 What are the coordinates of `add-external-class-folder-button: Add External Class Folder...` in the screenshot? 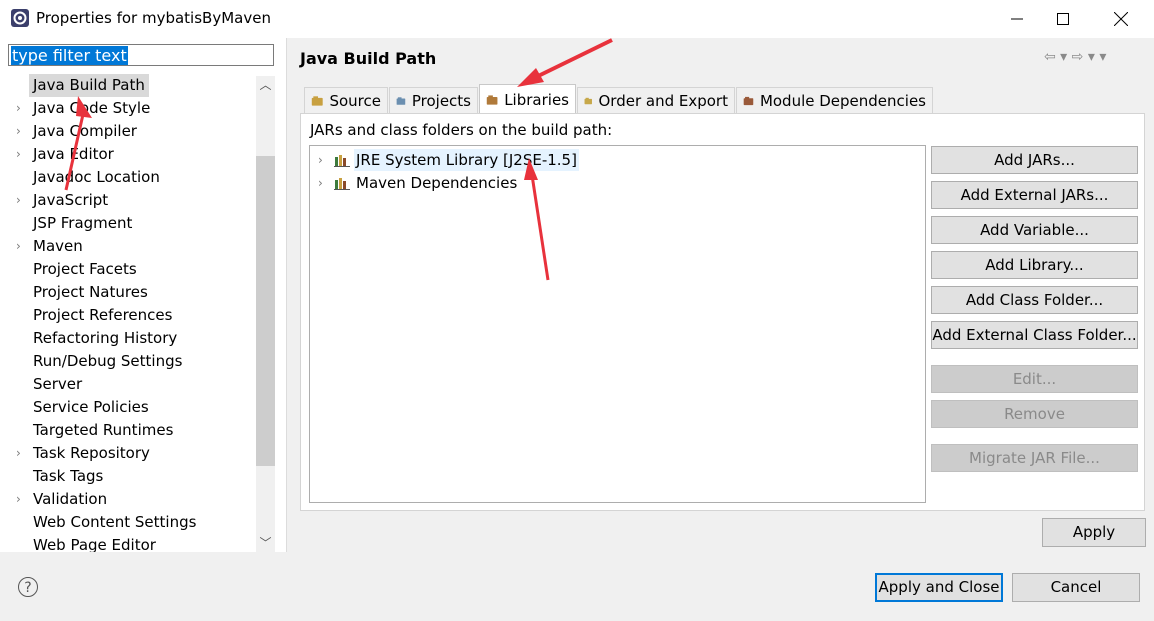 It's located at (1034, 335).